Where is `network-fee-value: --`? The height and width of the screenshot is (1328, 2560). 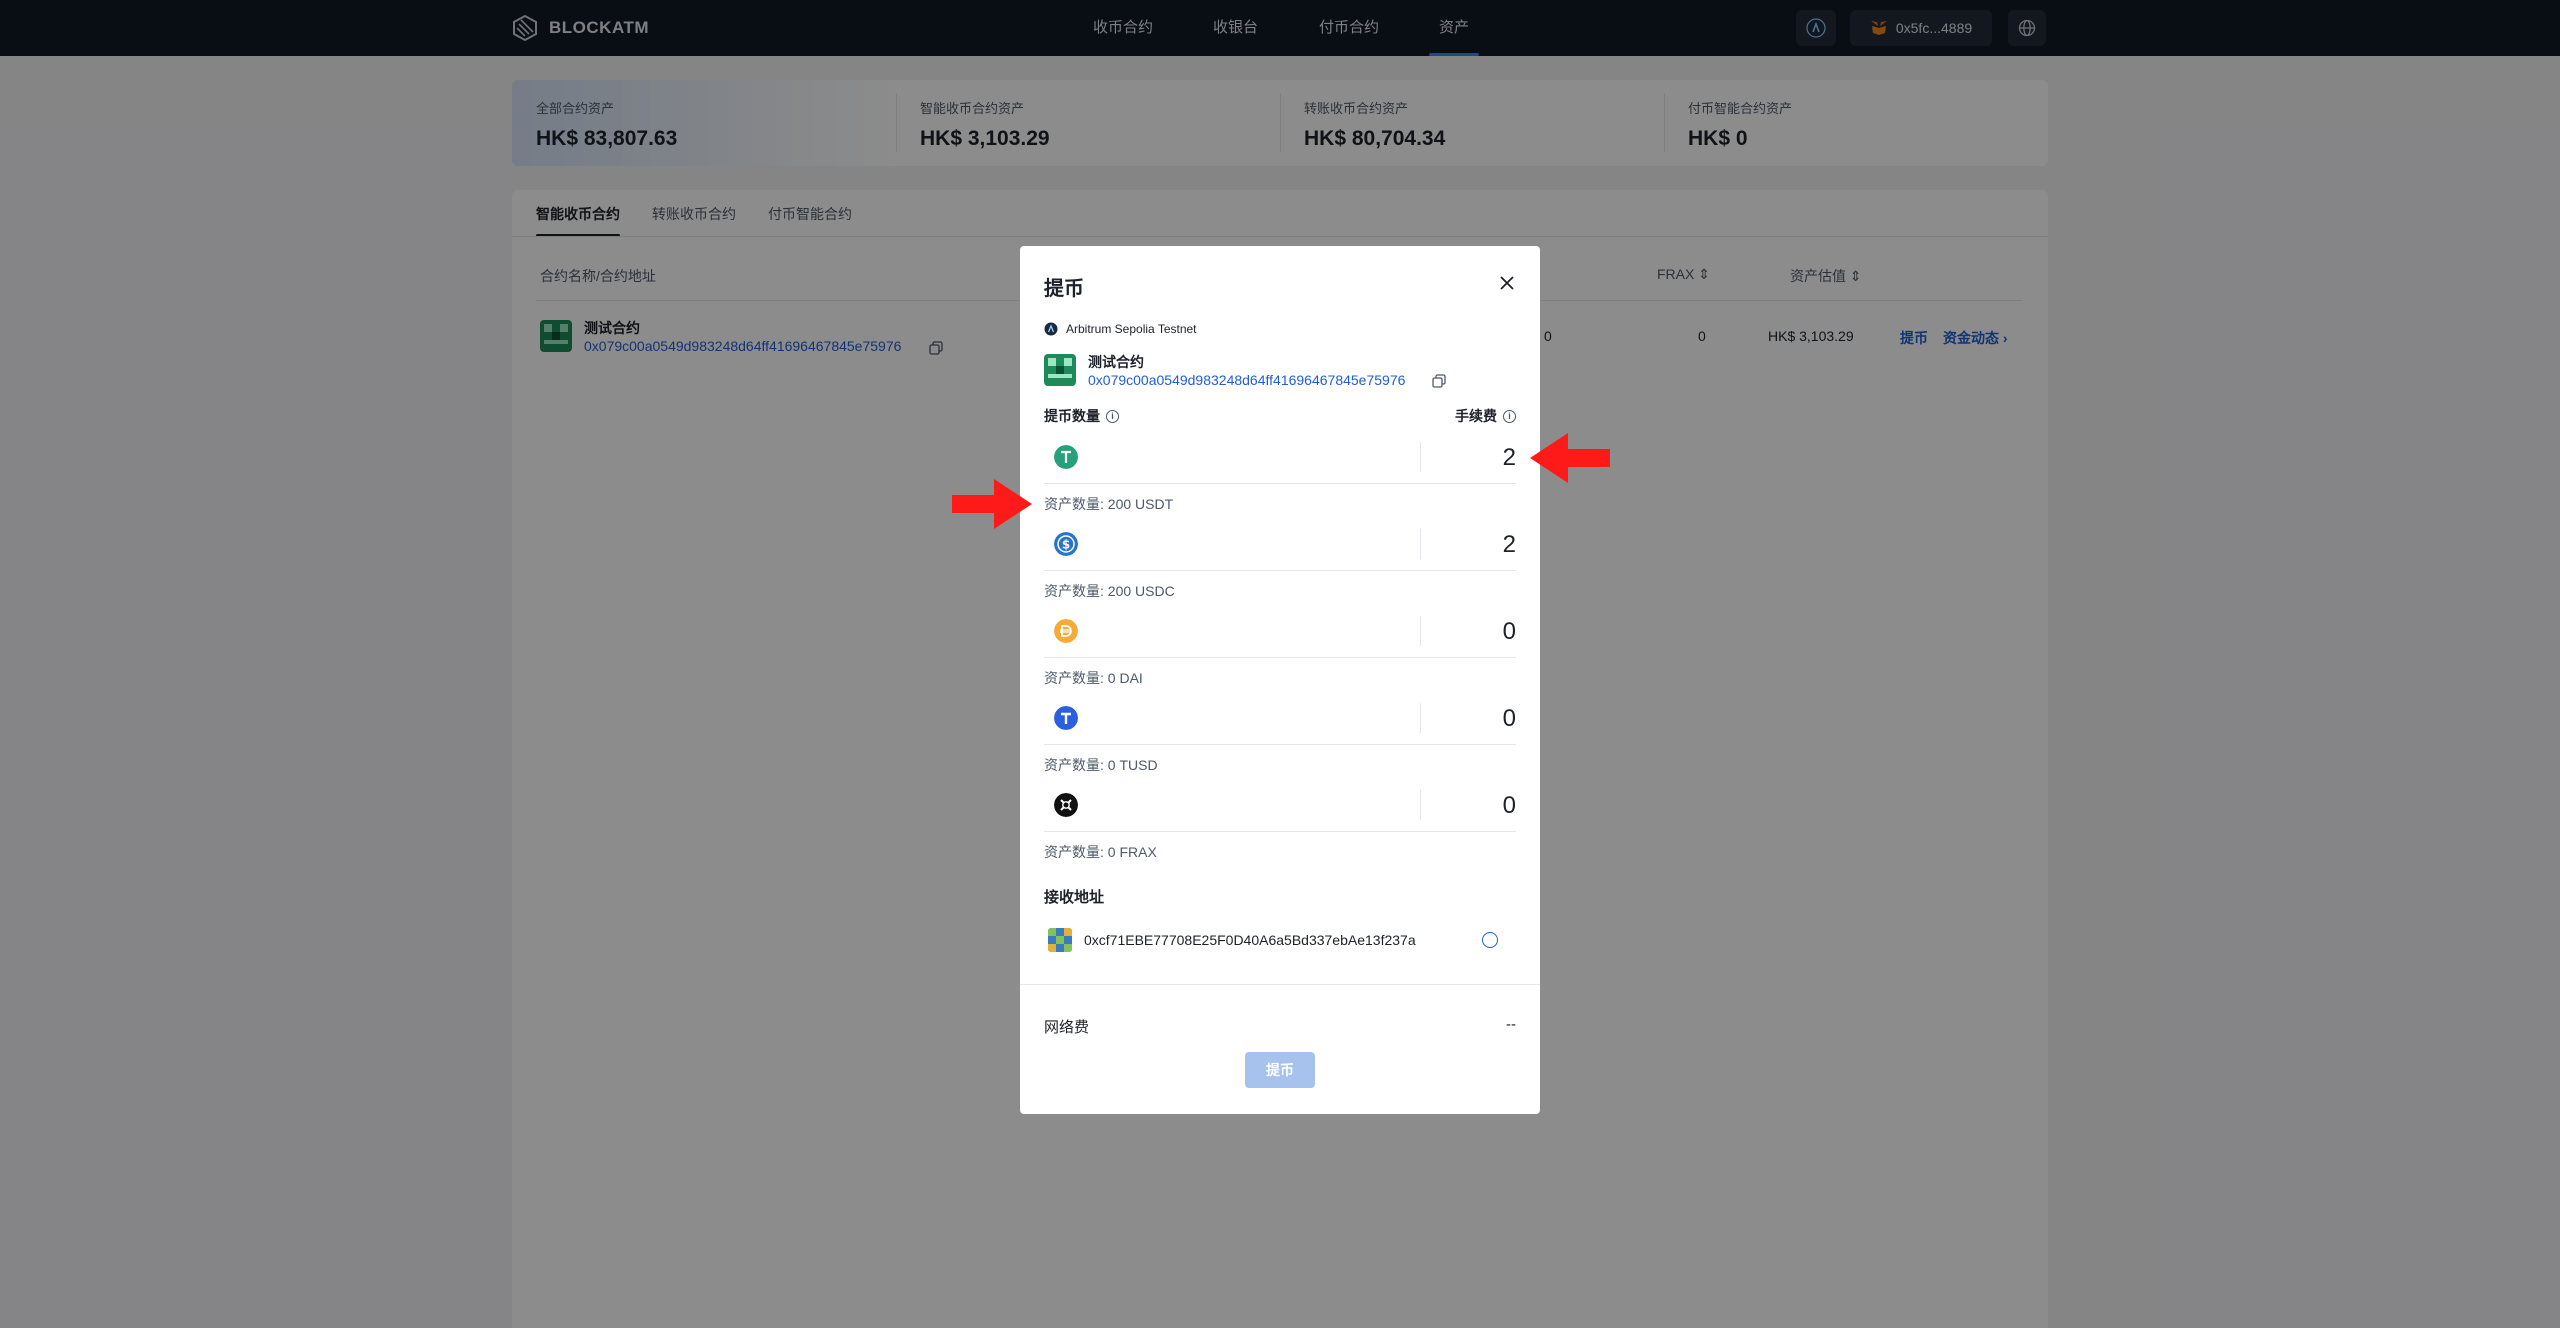 network-fee-value: -- is located at coordinates (1511, 1024).